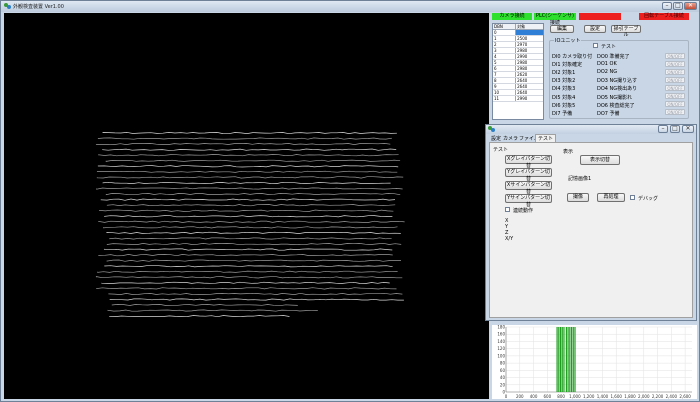 This screenshot has height=402, width=700. What do you see at coordinates (528, 175) in the screenshot?
I see `y-gray-pattern-button: Yグレイパターン切替` at bounding box center [528, 175].